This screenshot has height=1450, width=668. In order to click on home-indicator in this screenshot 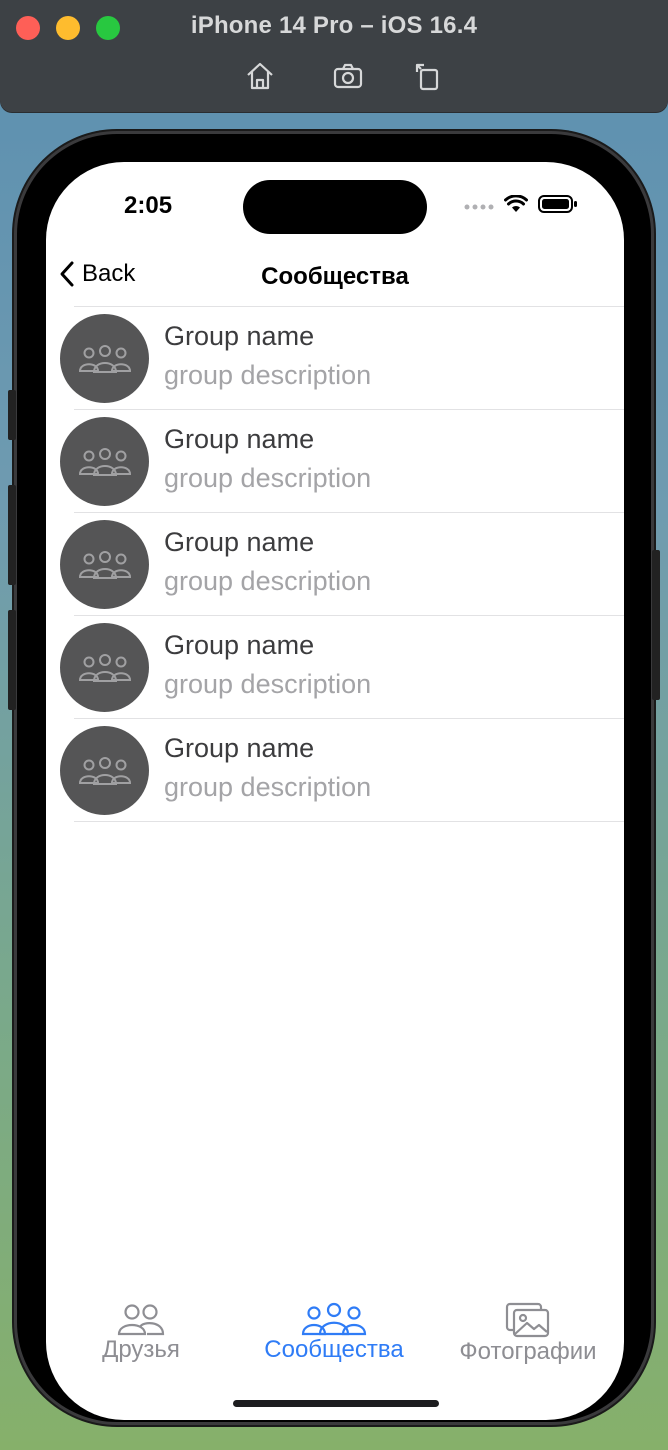, I will do `click(336, 1403)`.